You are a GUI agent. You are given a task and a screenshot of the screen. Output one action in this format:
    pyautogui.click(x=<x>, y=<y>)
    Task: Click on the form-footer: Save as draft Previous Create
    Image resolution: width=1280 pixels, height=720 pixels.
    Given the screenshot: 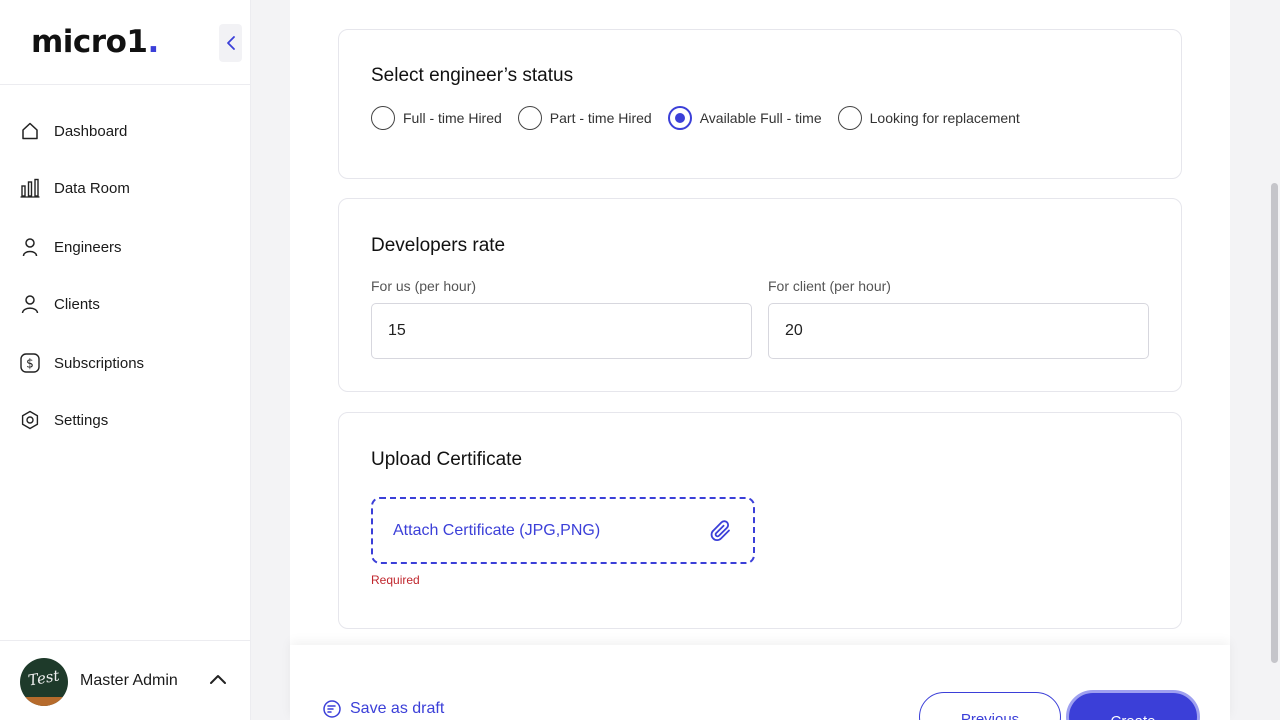 What is the action you would take?
    pyautogui.click(x=760, y=682)
    